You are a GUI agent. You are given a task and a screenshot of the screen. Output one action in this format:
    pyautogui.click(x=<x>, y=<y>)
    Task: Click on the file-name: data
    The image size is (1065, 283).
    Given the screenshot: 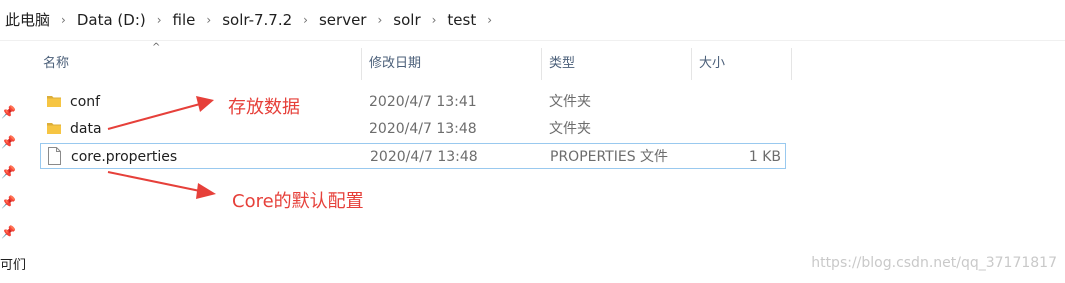 What is the action you would take?
    pyautogui.click(x=86, y=129)
    